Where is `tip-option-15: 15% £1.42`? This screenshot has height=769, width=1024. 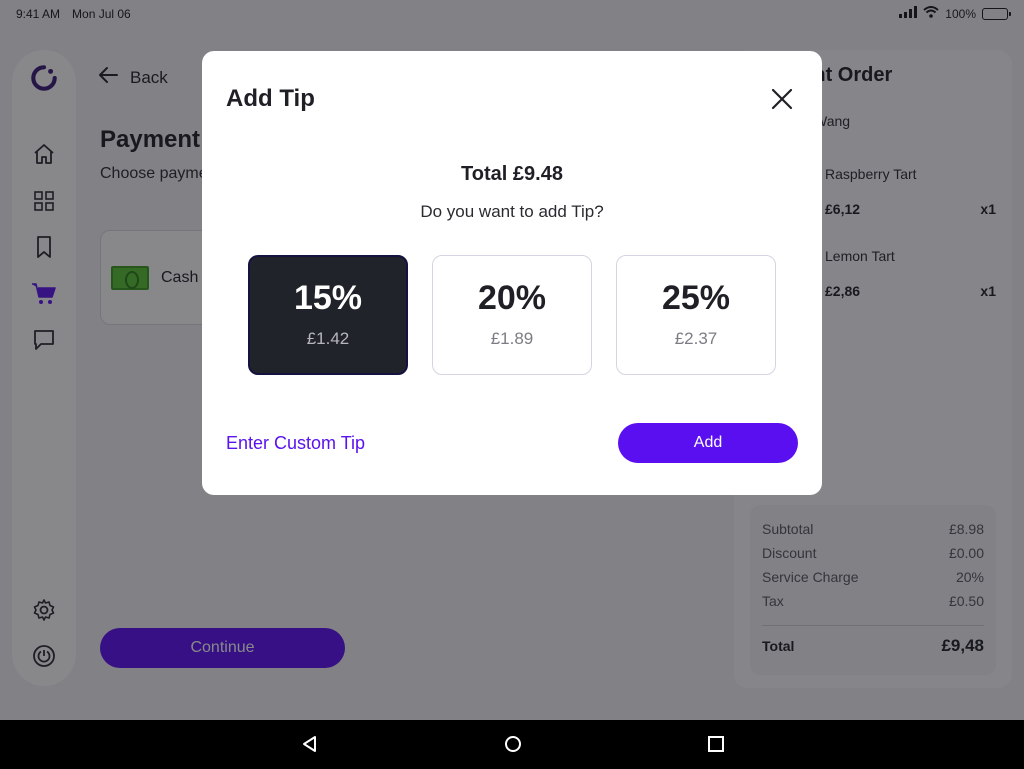 tip-option-15: 15% £1.42 is located at coordinates (328, 315).